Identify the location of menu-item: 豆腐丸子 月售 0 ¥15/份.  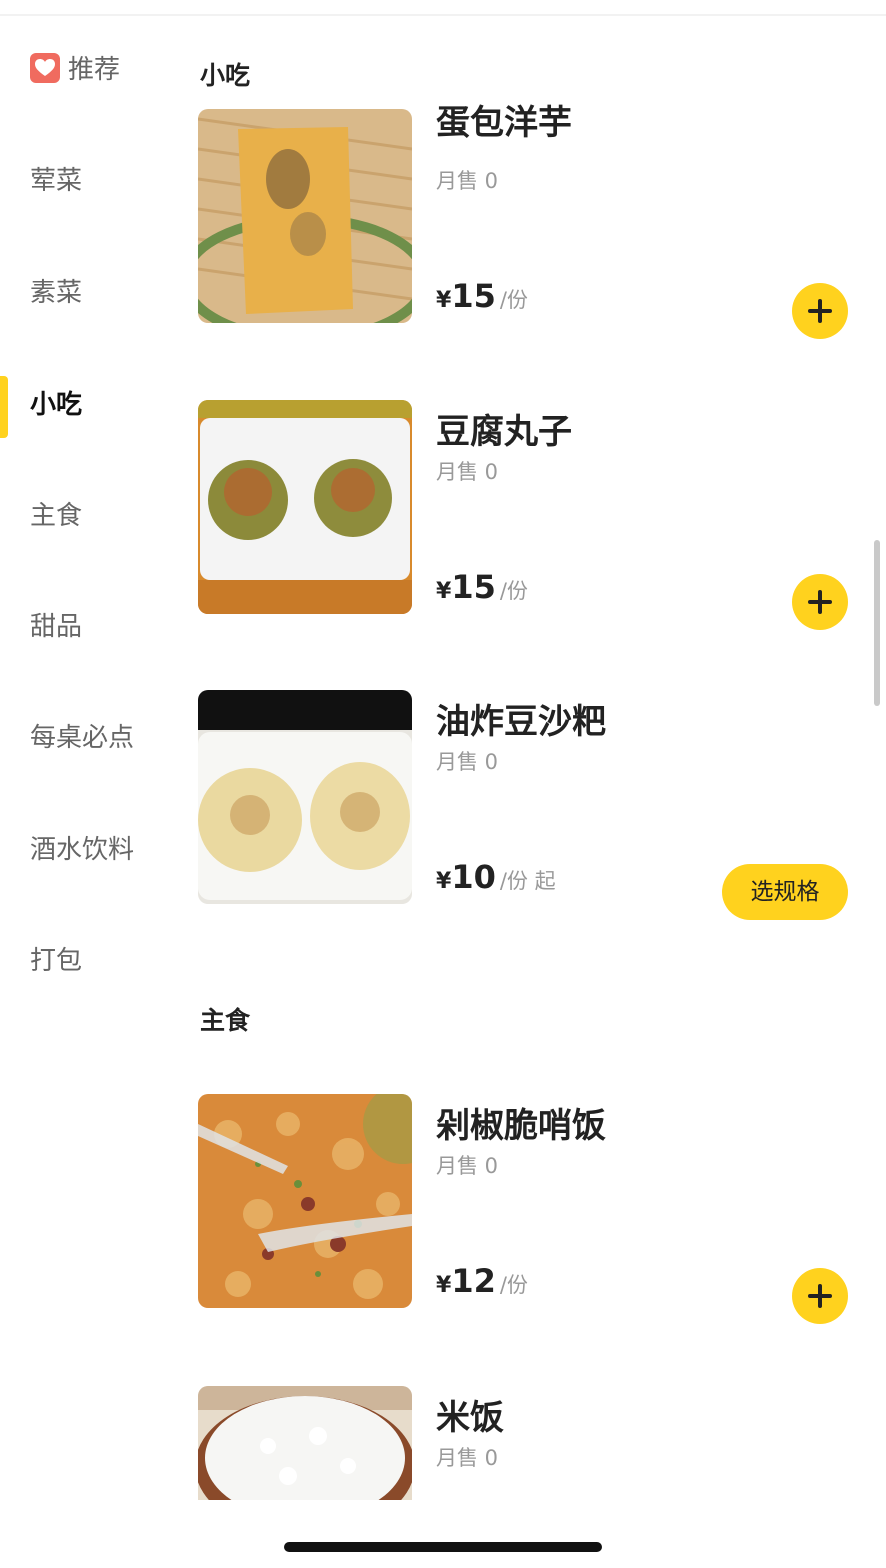
(528, 515).